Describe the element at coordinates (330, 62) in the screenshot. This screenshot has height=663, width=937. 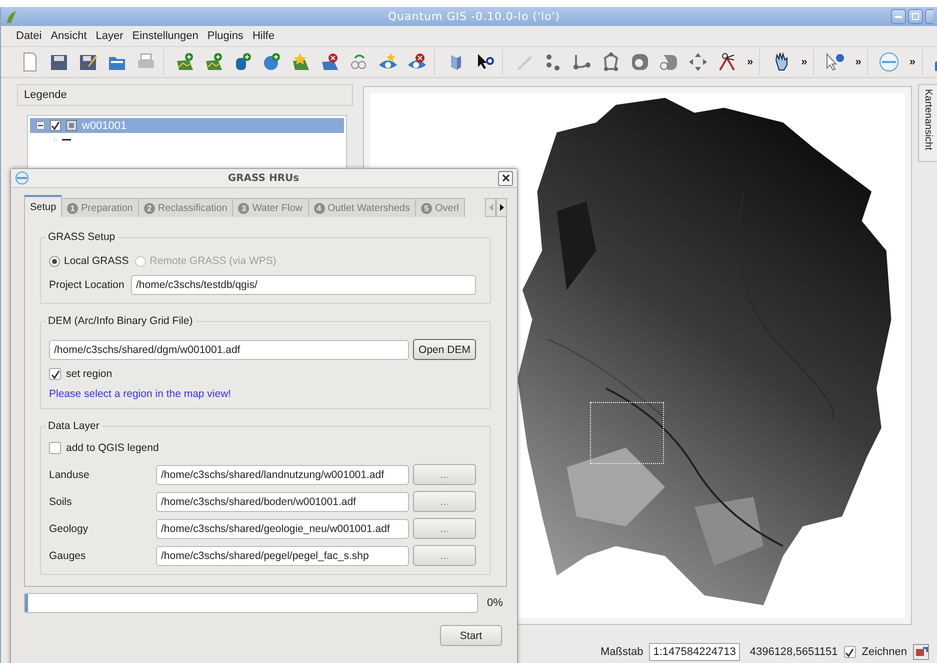
I see `map-remove-icon` at that location.